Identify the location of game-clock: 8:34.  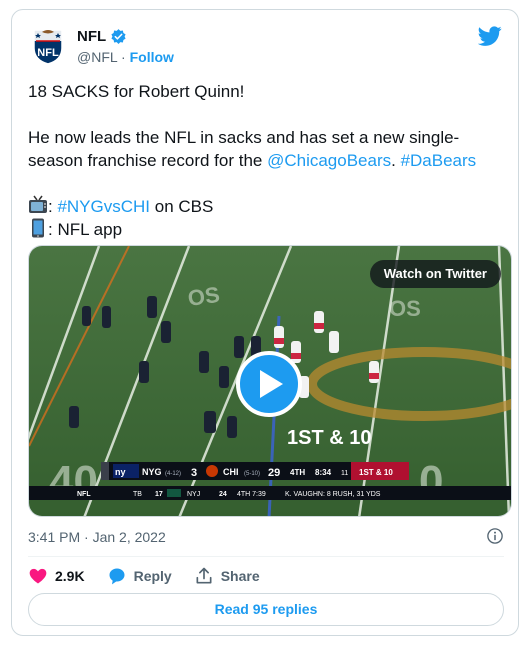
(323, 472).